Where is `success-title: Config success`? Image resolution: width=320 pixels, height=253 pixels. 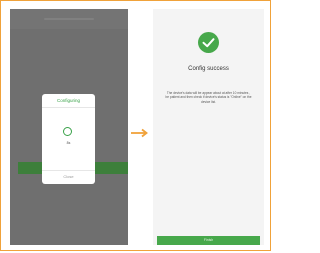 success-title: Config success is located at coordinates (208, 69).